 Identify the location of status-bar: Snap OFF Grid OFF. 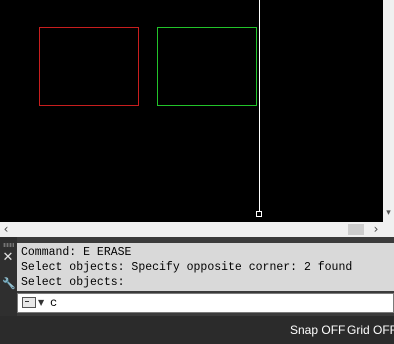
(197, 330).